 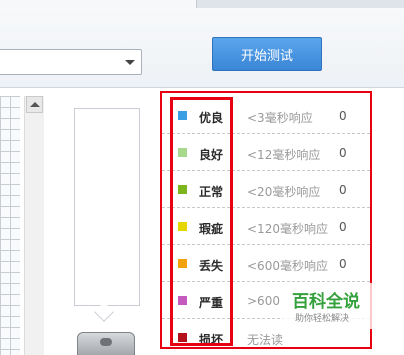 I want to click on level-threshold: 无法读, so click(x=265, y=340).